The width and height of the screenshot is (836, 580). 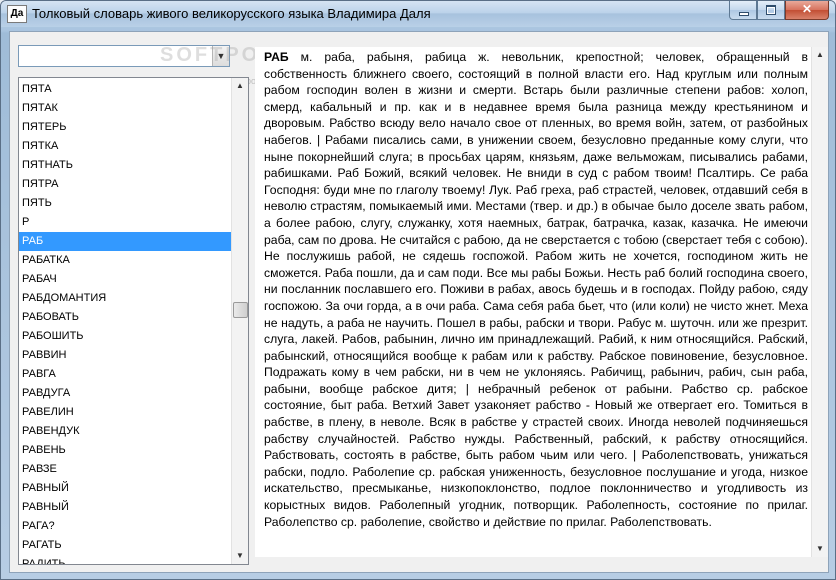 What do you see at coordinates (240, 556) in the screenshot?
I see `scroll-down-arrow-icon: ▼` at bounding box center [240, 556].